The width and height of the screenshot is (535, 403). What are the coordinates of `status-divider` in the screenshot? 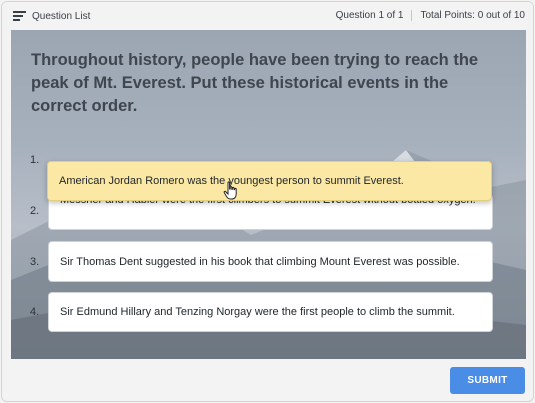 It's located at (412, 15).